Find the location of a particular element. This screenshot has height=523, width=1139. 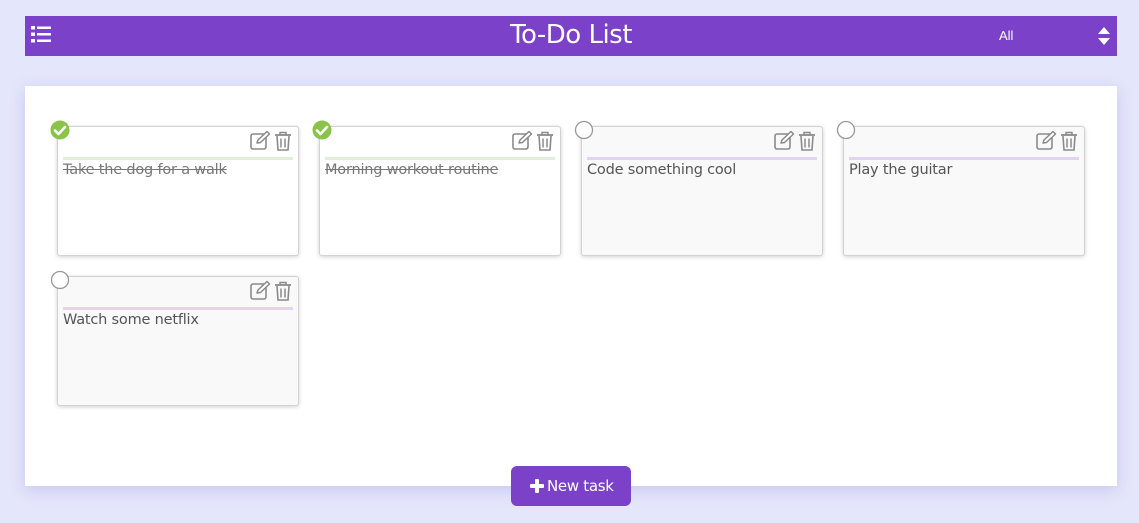

filter-value: All is located at coordinates (1006, 35).